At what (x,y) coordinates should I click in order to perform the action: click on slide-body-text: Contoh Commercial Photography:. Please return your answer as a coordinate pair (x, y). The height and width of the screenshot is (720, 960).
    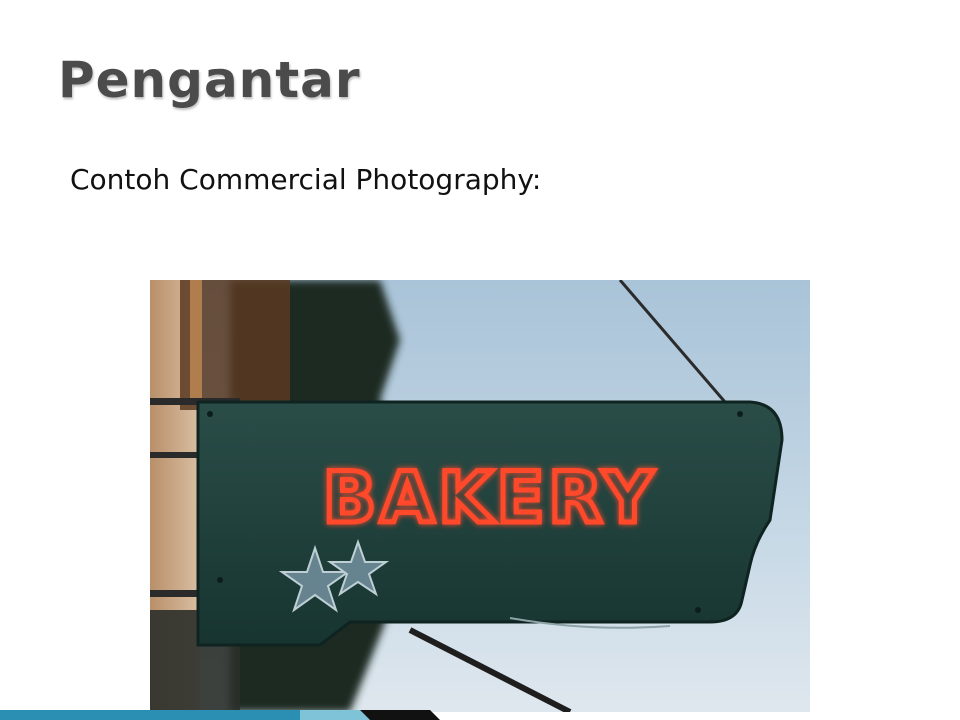
    Looking at the image, I should click on (306, 179).